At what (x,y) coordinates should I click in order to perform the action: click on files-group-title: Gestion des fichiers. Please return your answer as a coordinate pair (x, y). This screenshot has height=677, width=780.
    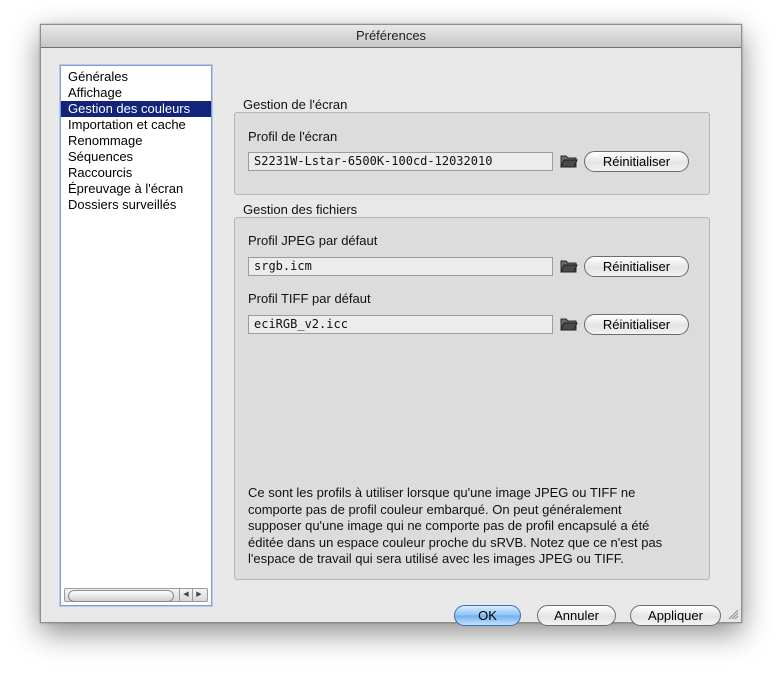
    Looking at the image, I should click on (300, 209).